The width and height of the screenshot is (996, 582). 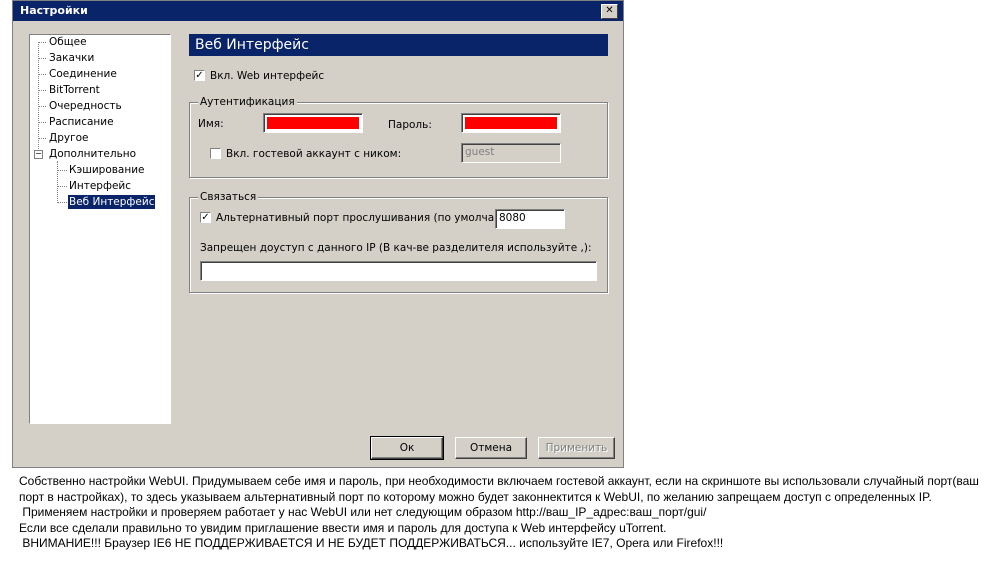 What do you see at coordinates (215, 153) in the screenshot?
I see `guest-checkbox` at bounding box center [215, 153].